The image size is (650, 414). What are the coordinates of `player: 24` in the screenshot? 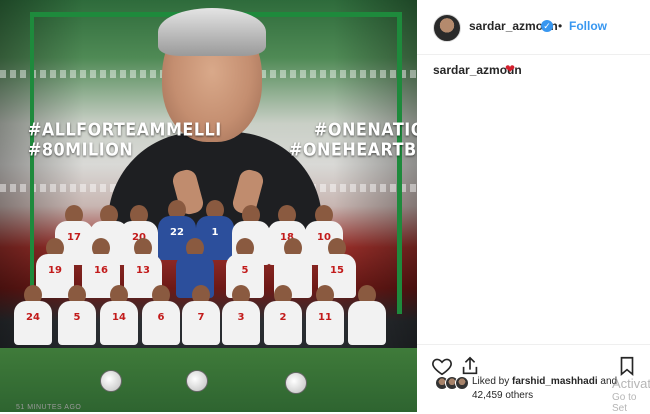 It's located at (33, 315).